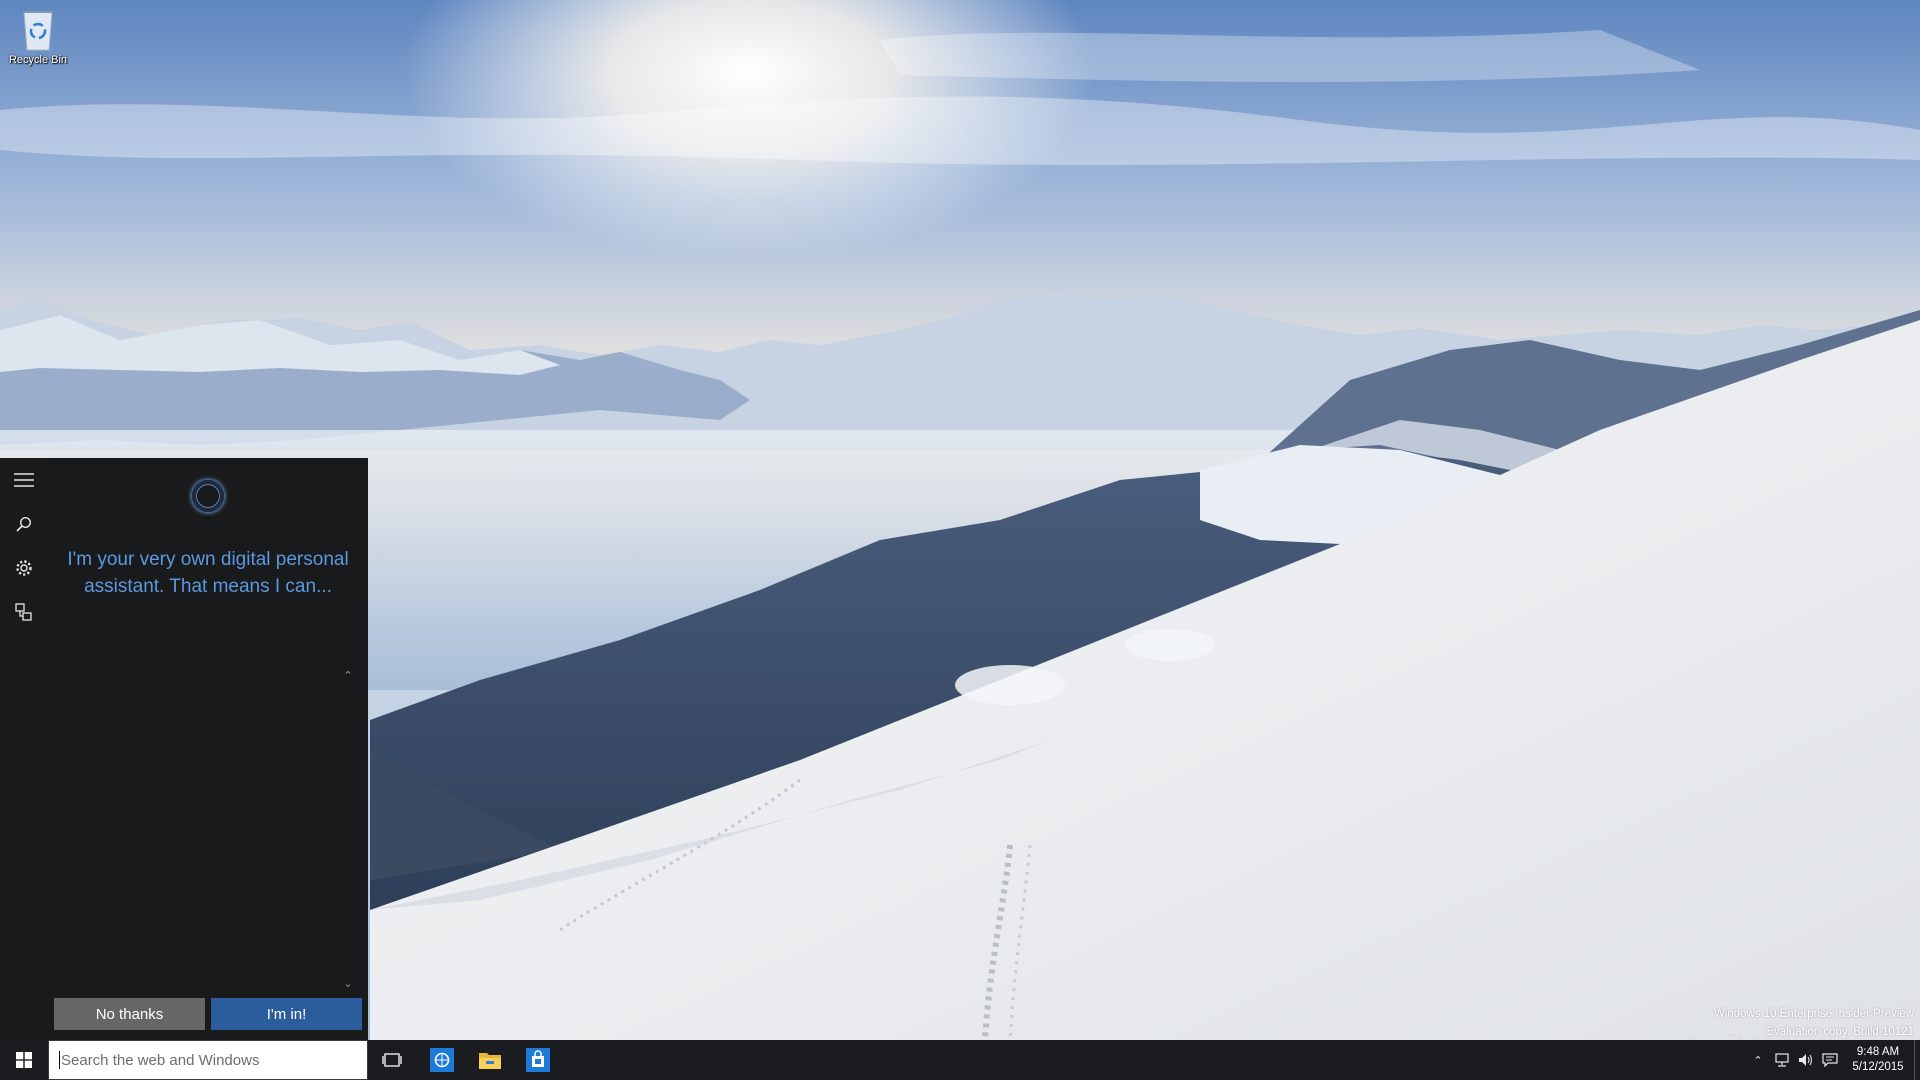  What do you see at coordinates (24, 568) in the screenshot?
I see `gear-icon` at bounding box center [24, 568].